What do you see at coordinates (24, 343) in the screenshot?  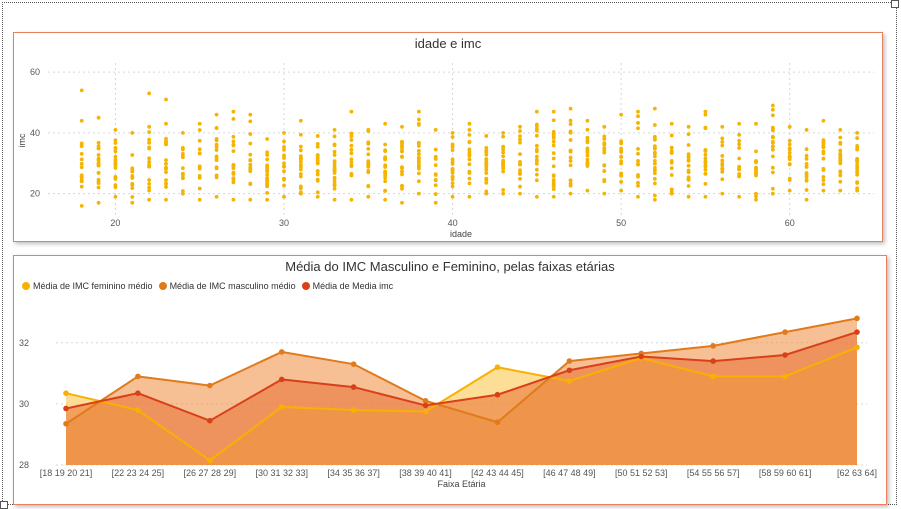 I see `area-y-tick-label: 32` at bounding box center [24, 343].